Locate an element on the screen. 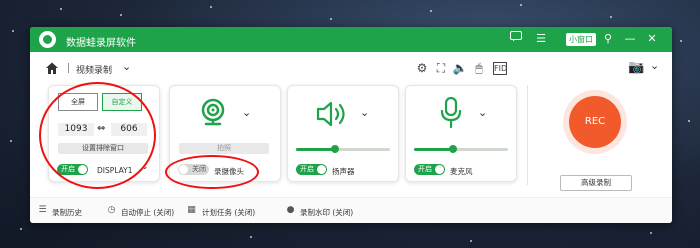 Image resolution: width=700 pixels, height=248 pixels. separator is located at coordinates (68, 68).